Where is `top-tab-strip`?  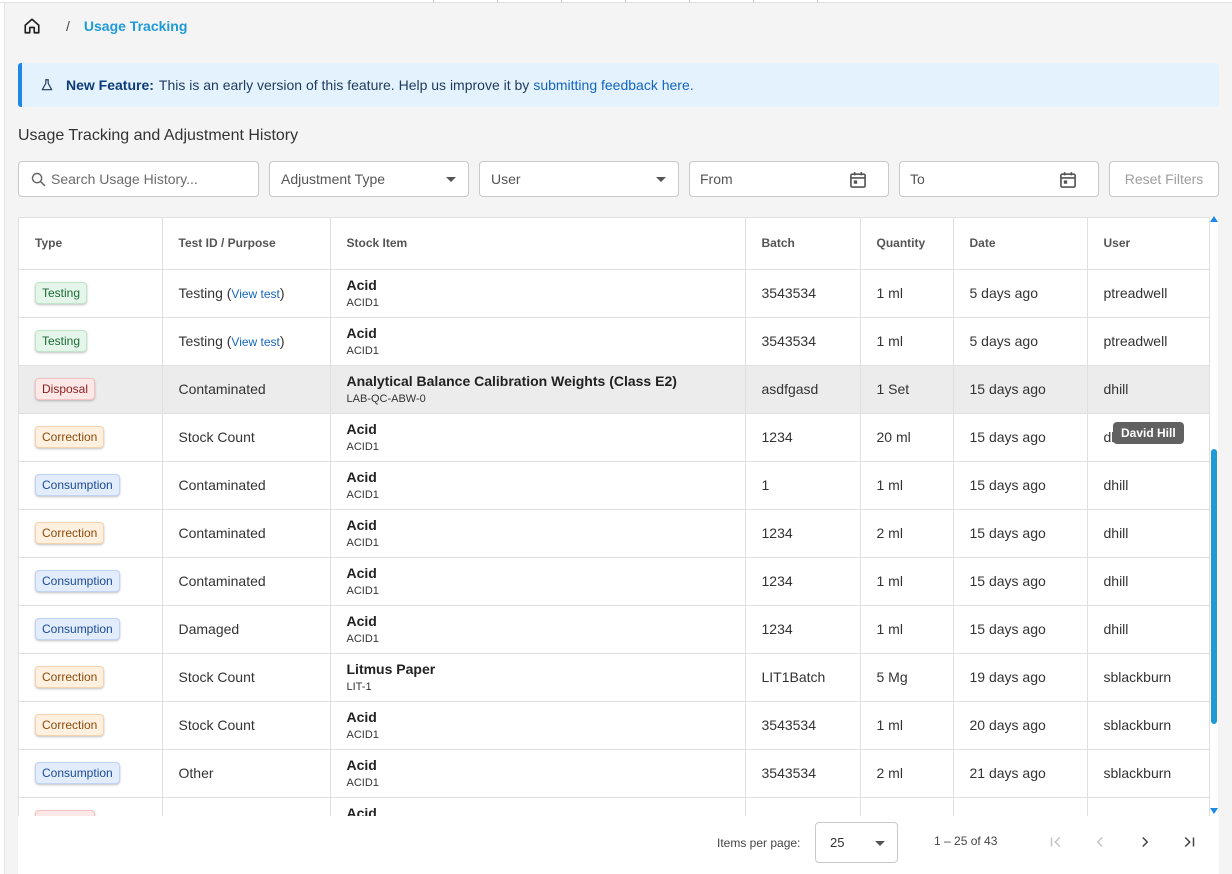
top-tab-strip is located at coordinates (616, 1).